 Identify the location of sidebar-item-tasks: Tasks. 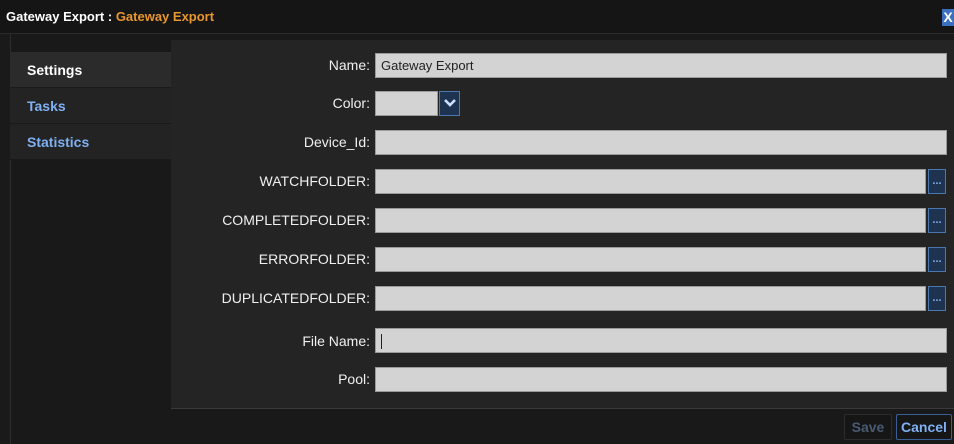
(90, 106).